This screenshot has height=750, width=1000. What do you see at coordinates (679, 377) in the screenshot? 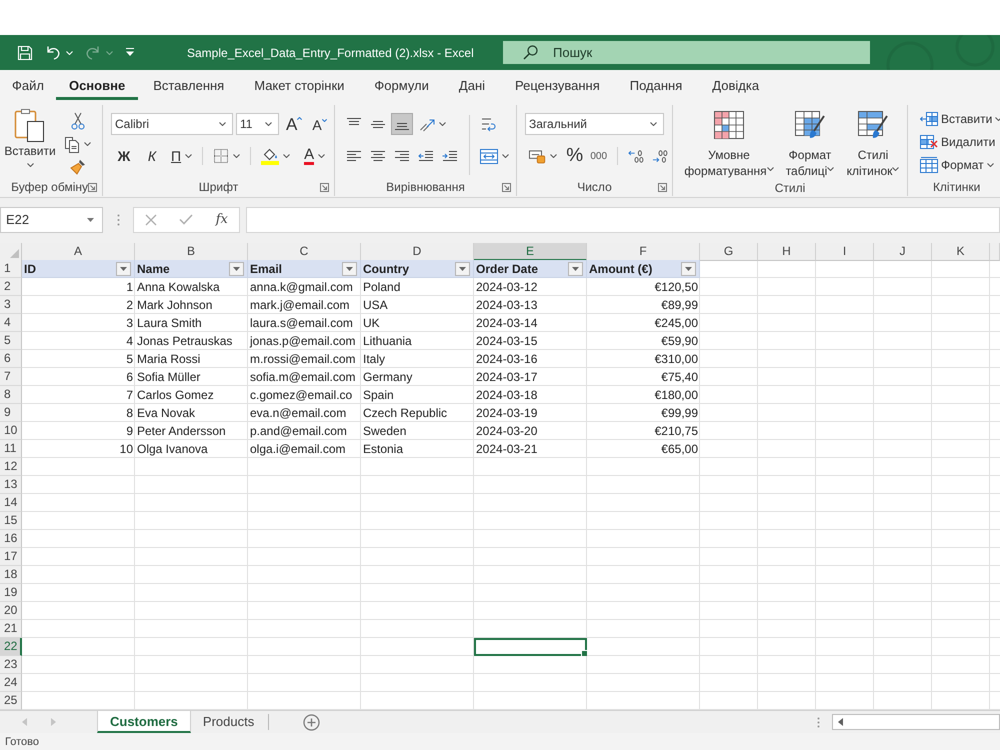
I see `table-cell-text: €75,40` at bounding box center [679, 377].